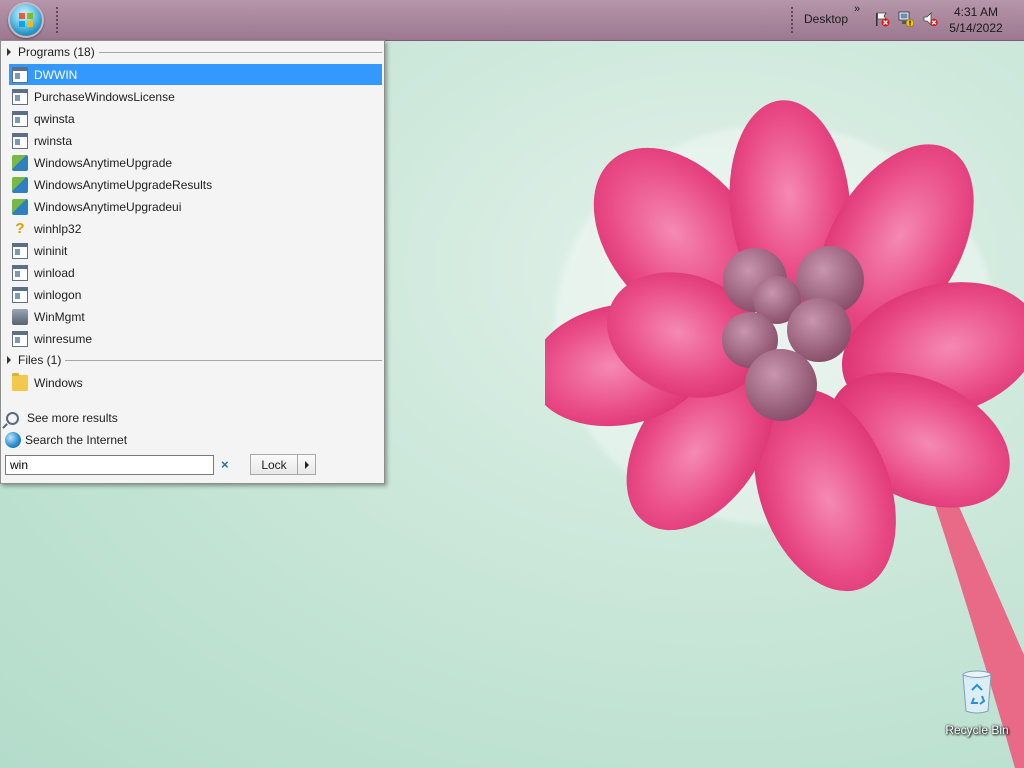  What do you see at coordinates (104, 96) in the screenshot?
I see `list-item-label: PurchaseWindowsLicense` at bounding box center [104, 96].